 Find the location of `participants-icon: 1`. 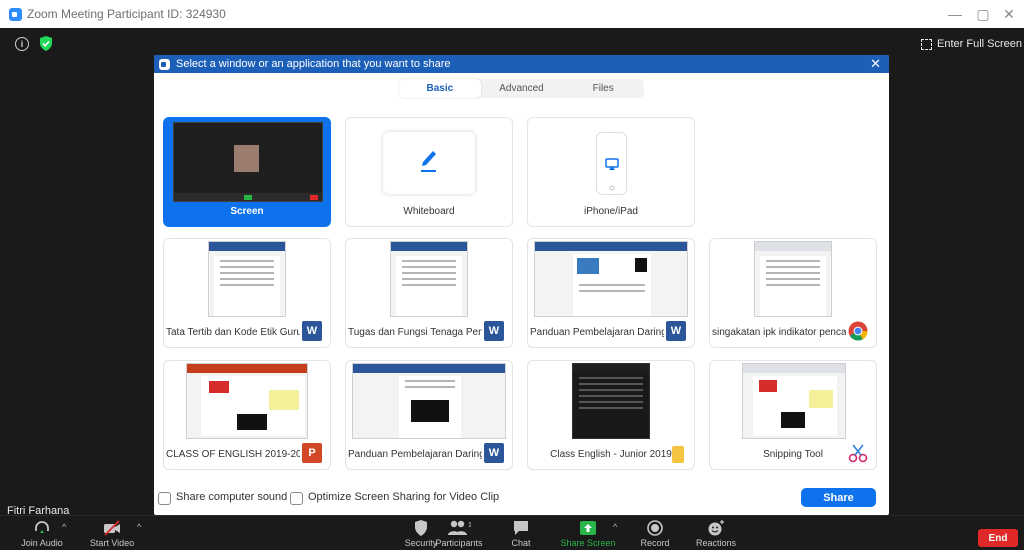

participants-icon: 1 is located at coordinates (459, 527).